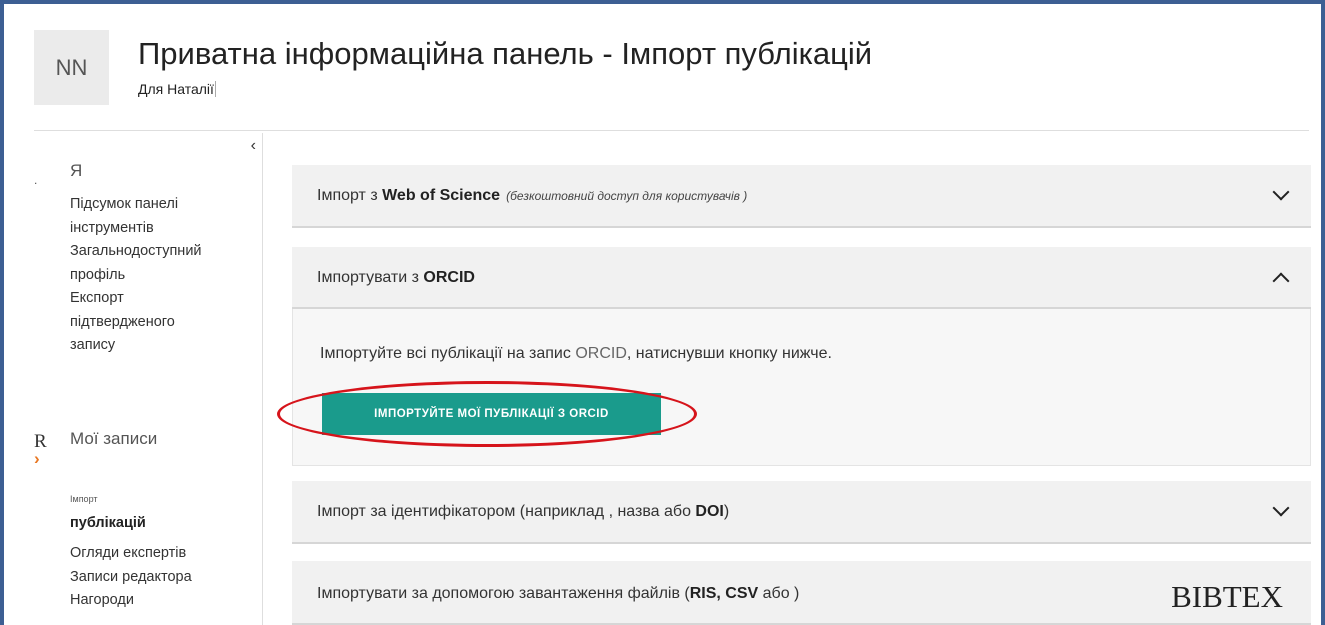 This screenshot has width=1325, height=625. Describe the element at coordinates (71, 67) in the screenshot. I see `avatar: NN` at that location.